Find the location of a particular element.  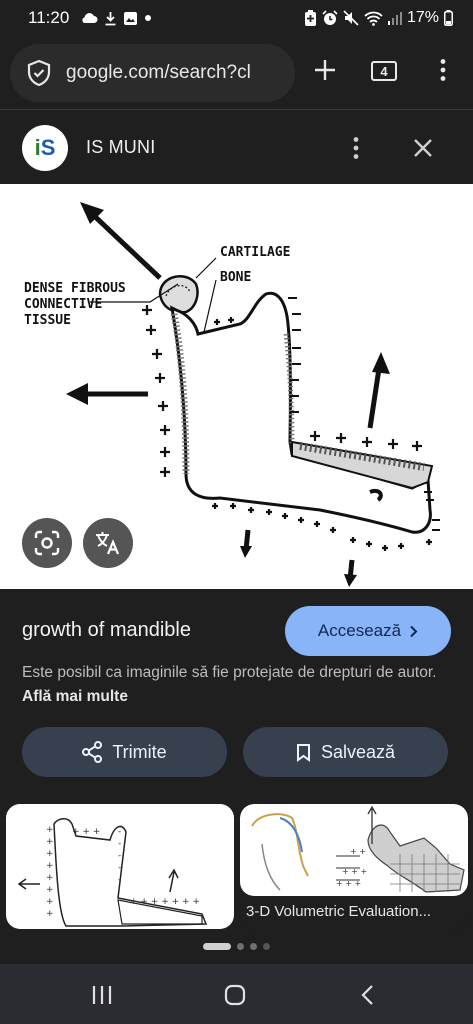

bookmark-icon is located at coordinates (303, 752).